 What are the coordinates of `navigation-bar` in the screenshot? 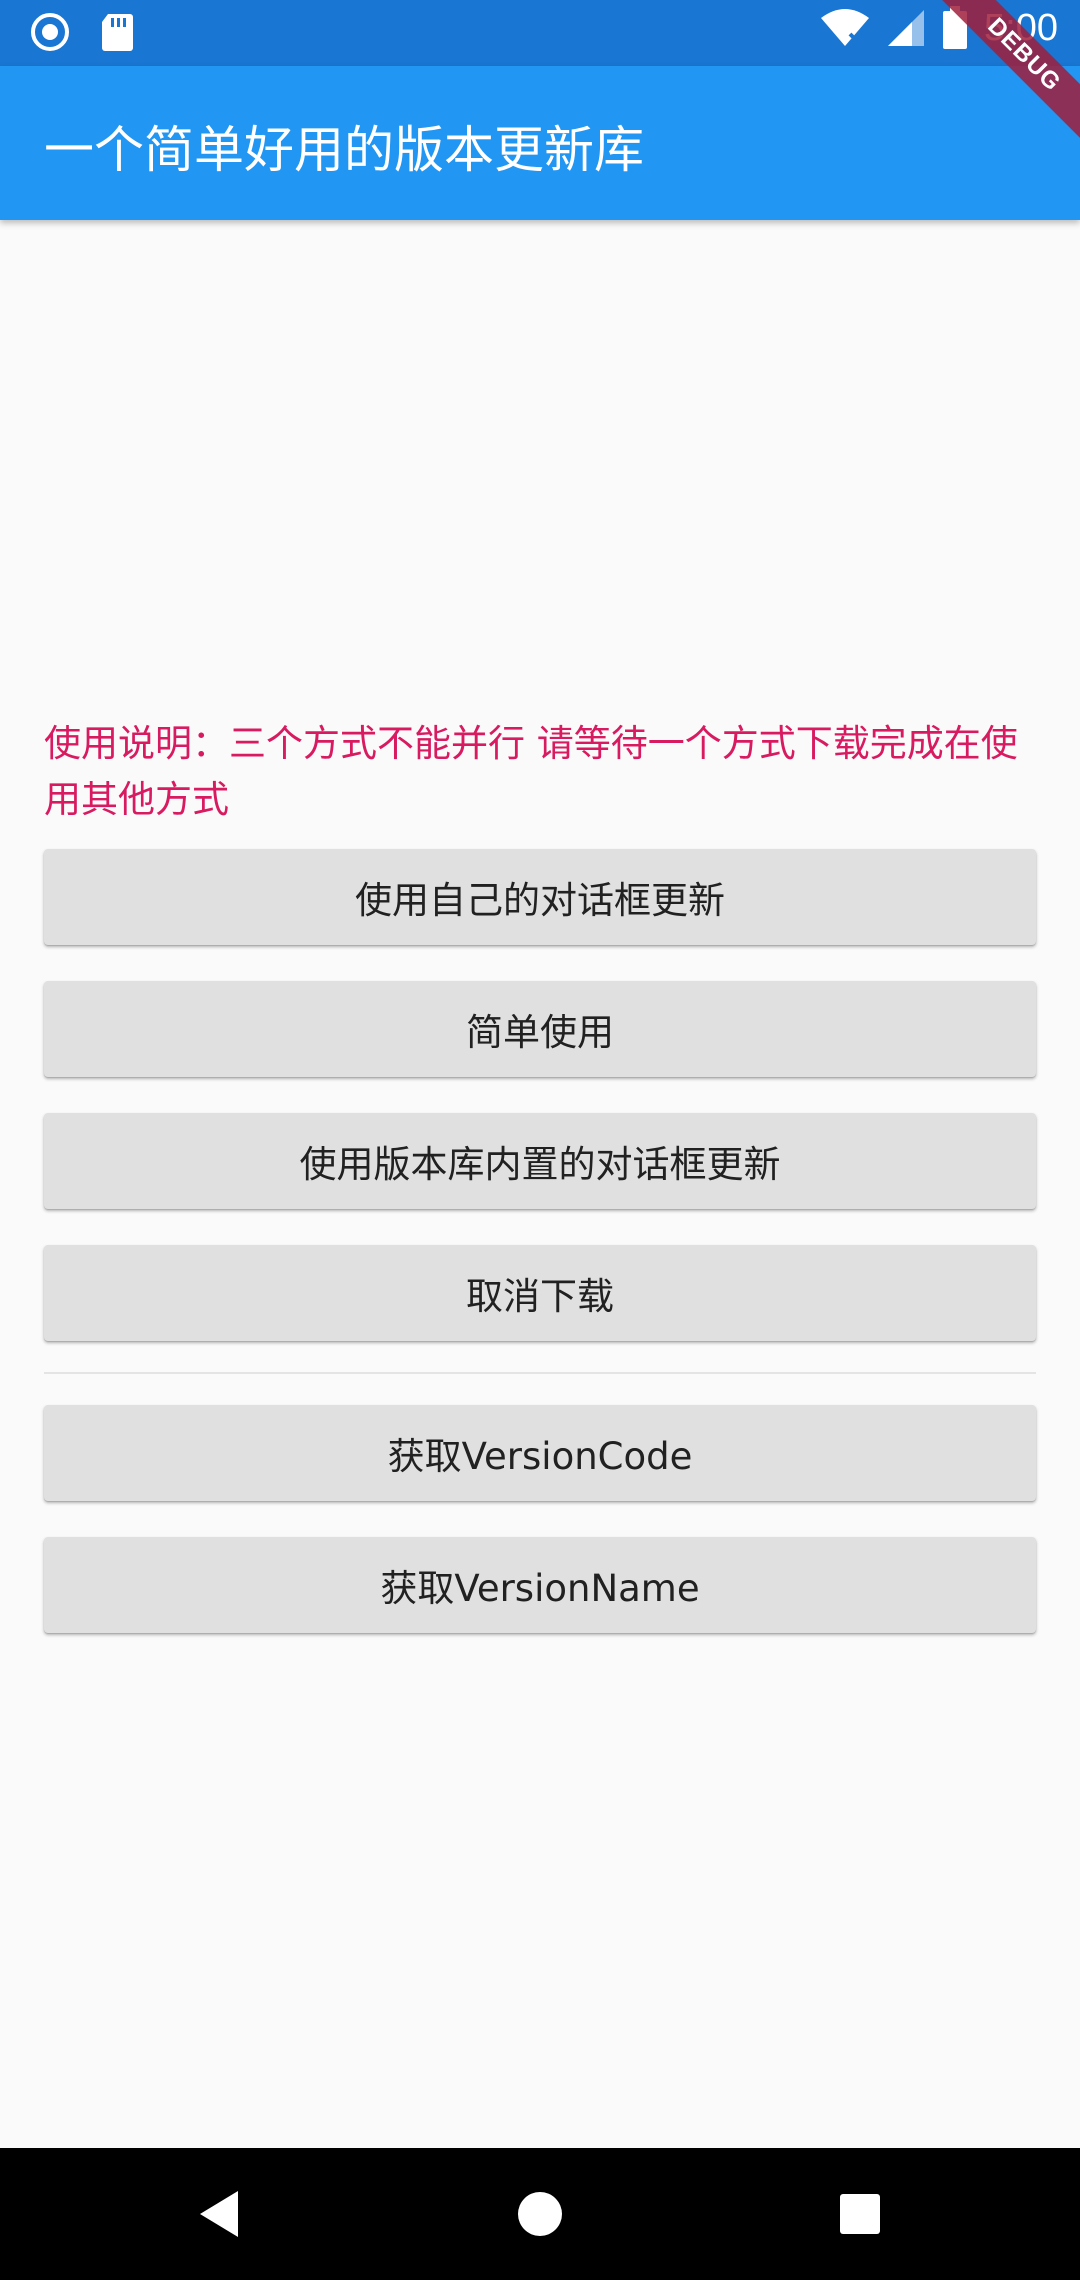 It's located at (540, 2214).